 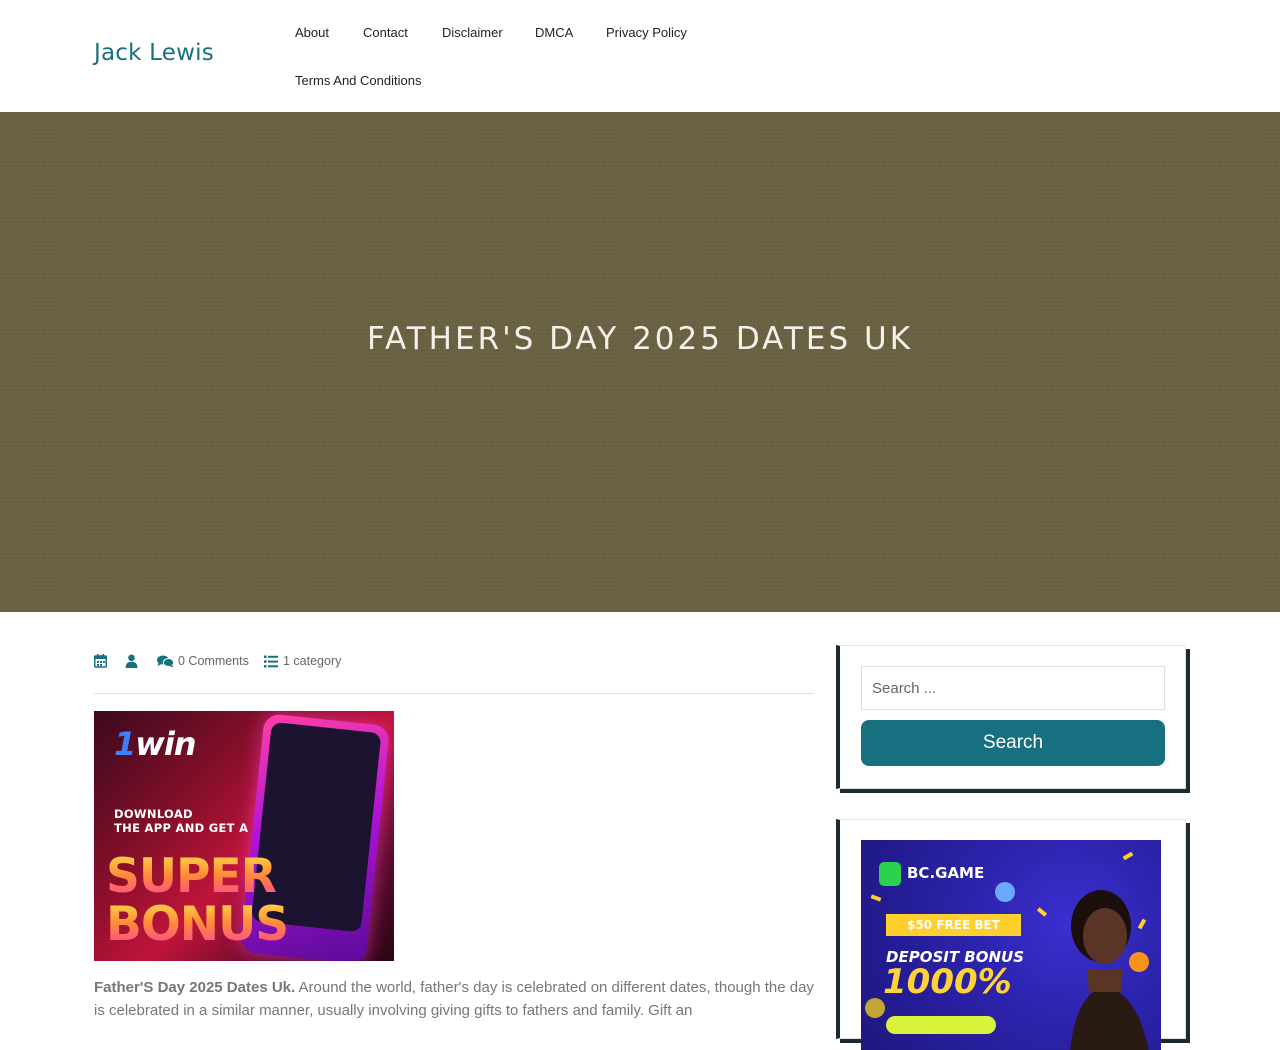 I want to click on ad-1win-bonus: BONUS, so click(x=197, y=924).